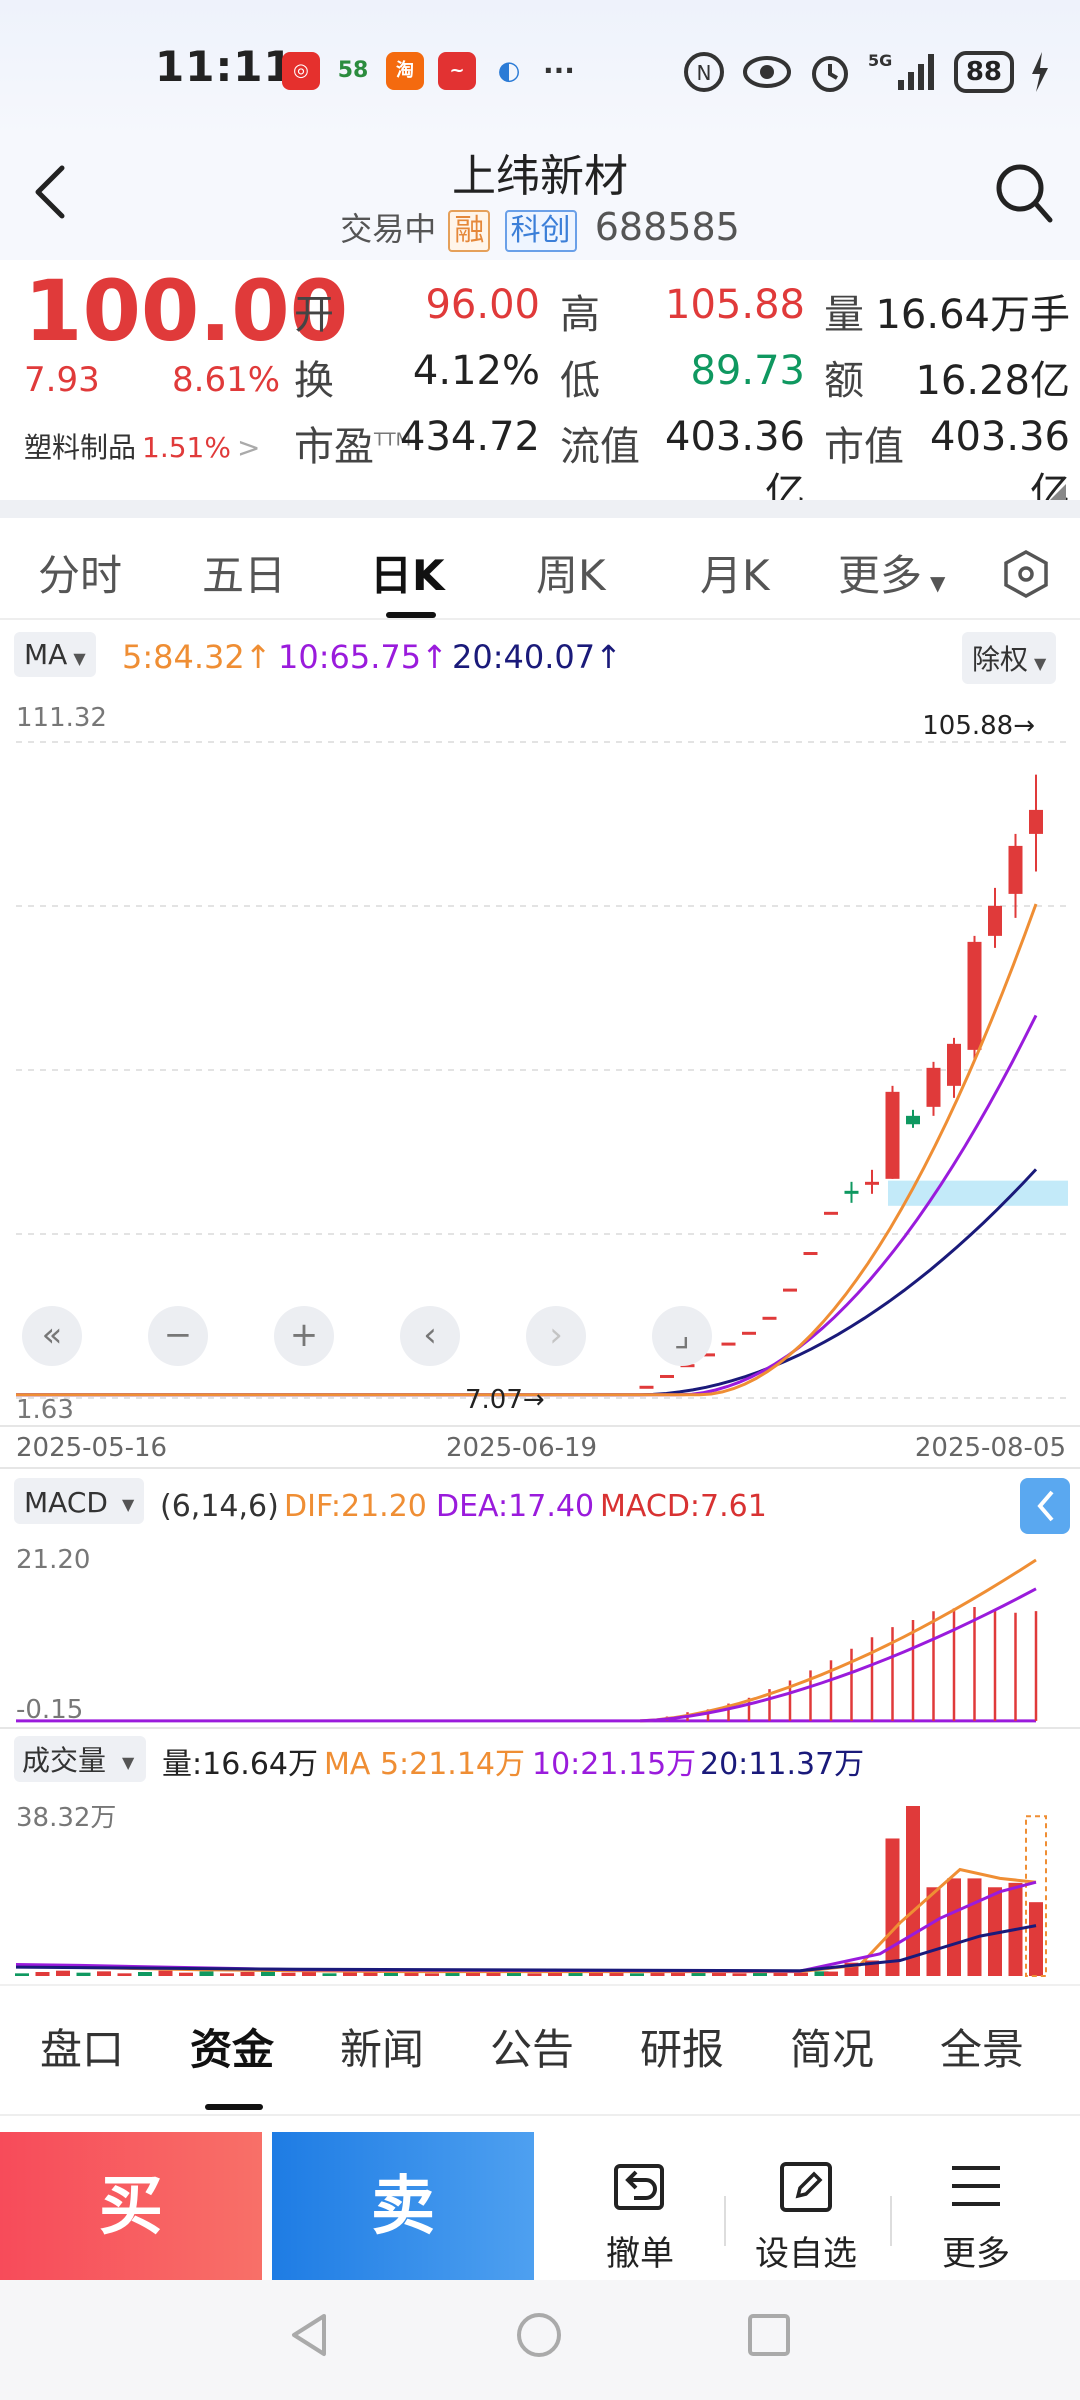 This screenshot has height=2400, width=1080. Describe the element at coordinates (232, 2046) in the screenshot. I see `tab-capital: 资金` at that location.